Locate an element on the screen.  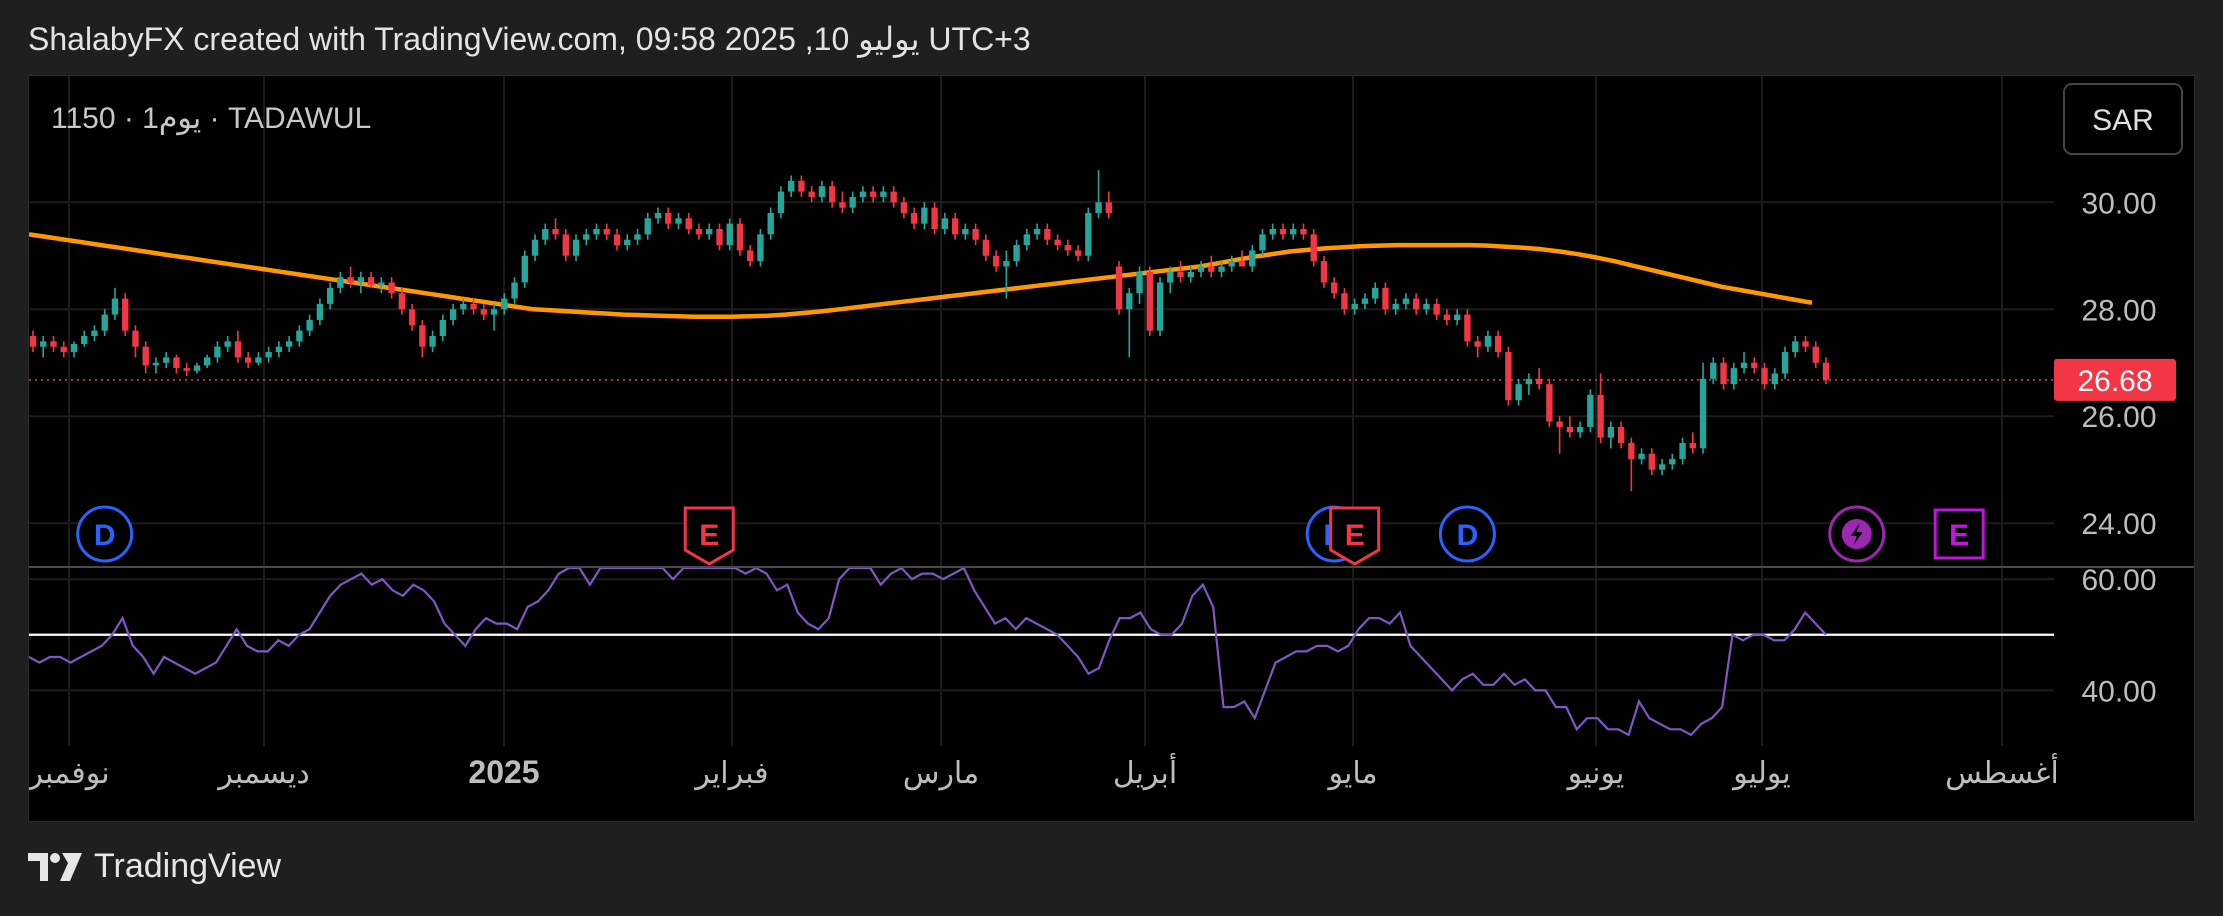
time-axis-label: أبريل is located at coordinates (1145, 771).